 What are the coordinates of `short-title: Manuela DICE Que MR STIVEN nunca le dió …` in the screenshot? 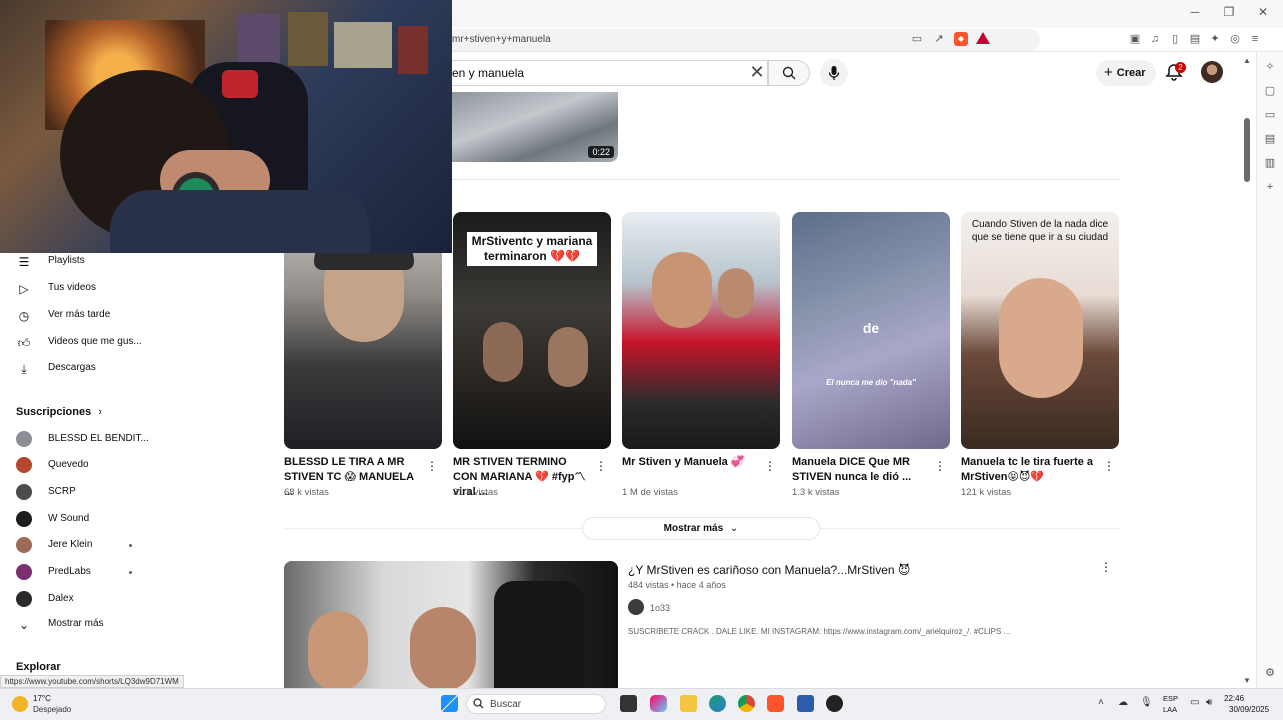 It's located at (862, 470).